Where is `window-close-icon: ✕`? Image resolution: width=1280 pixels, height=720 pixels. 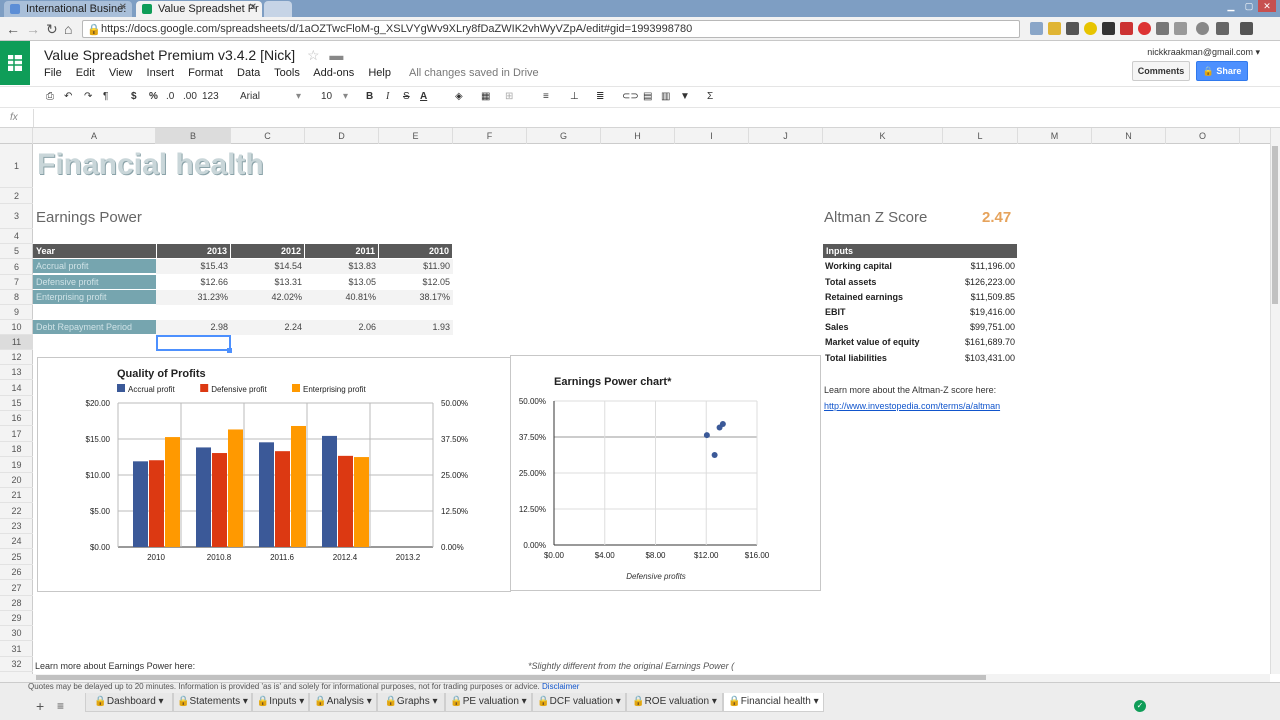 window-close-icon: ✕ is located at coordinates (1267, 6).